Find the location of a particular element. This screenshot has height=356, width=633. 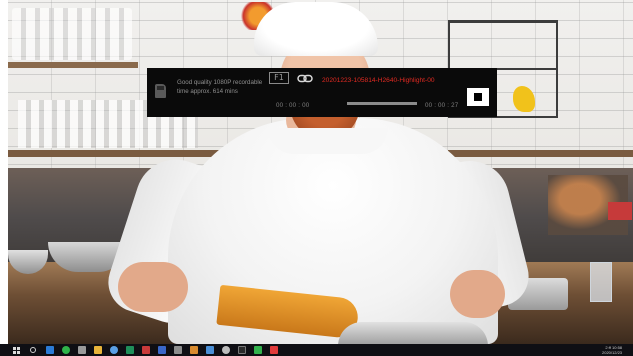

chef-left-hand is located at coordinates (153, 287).